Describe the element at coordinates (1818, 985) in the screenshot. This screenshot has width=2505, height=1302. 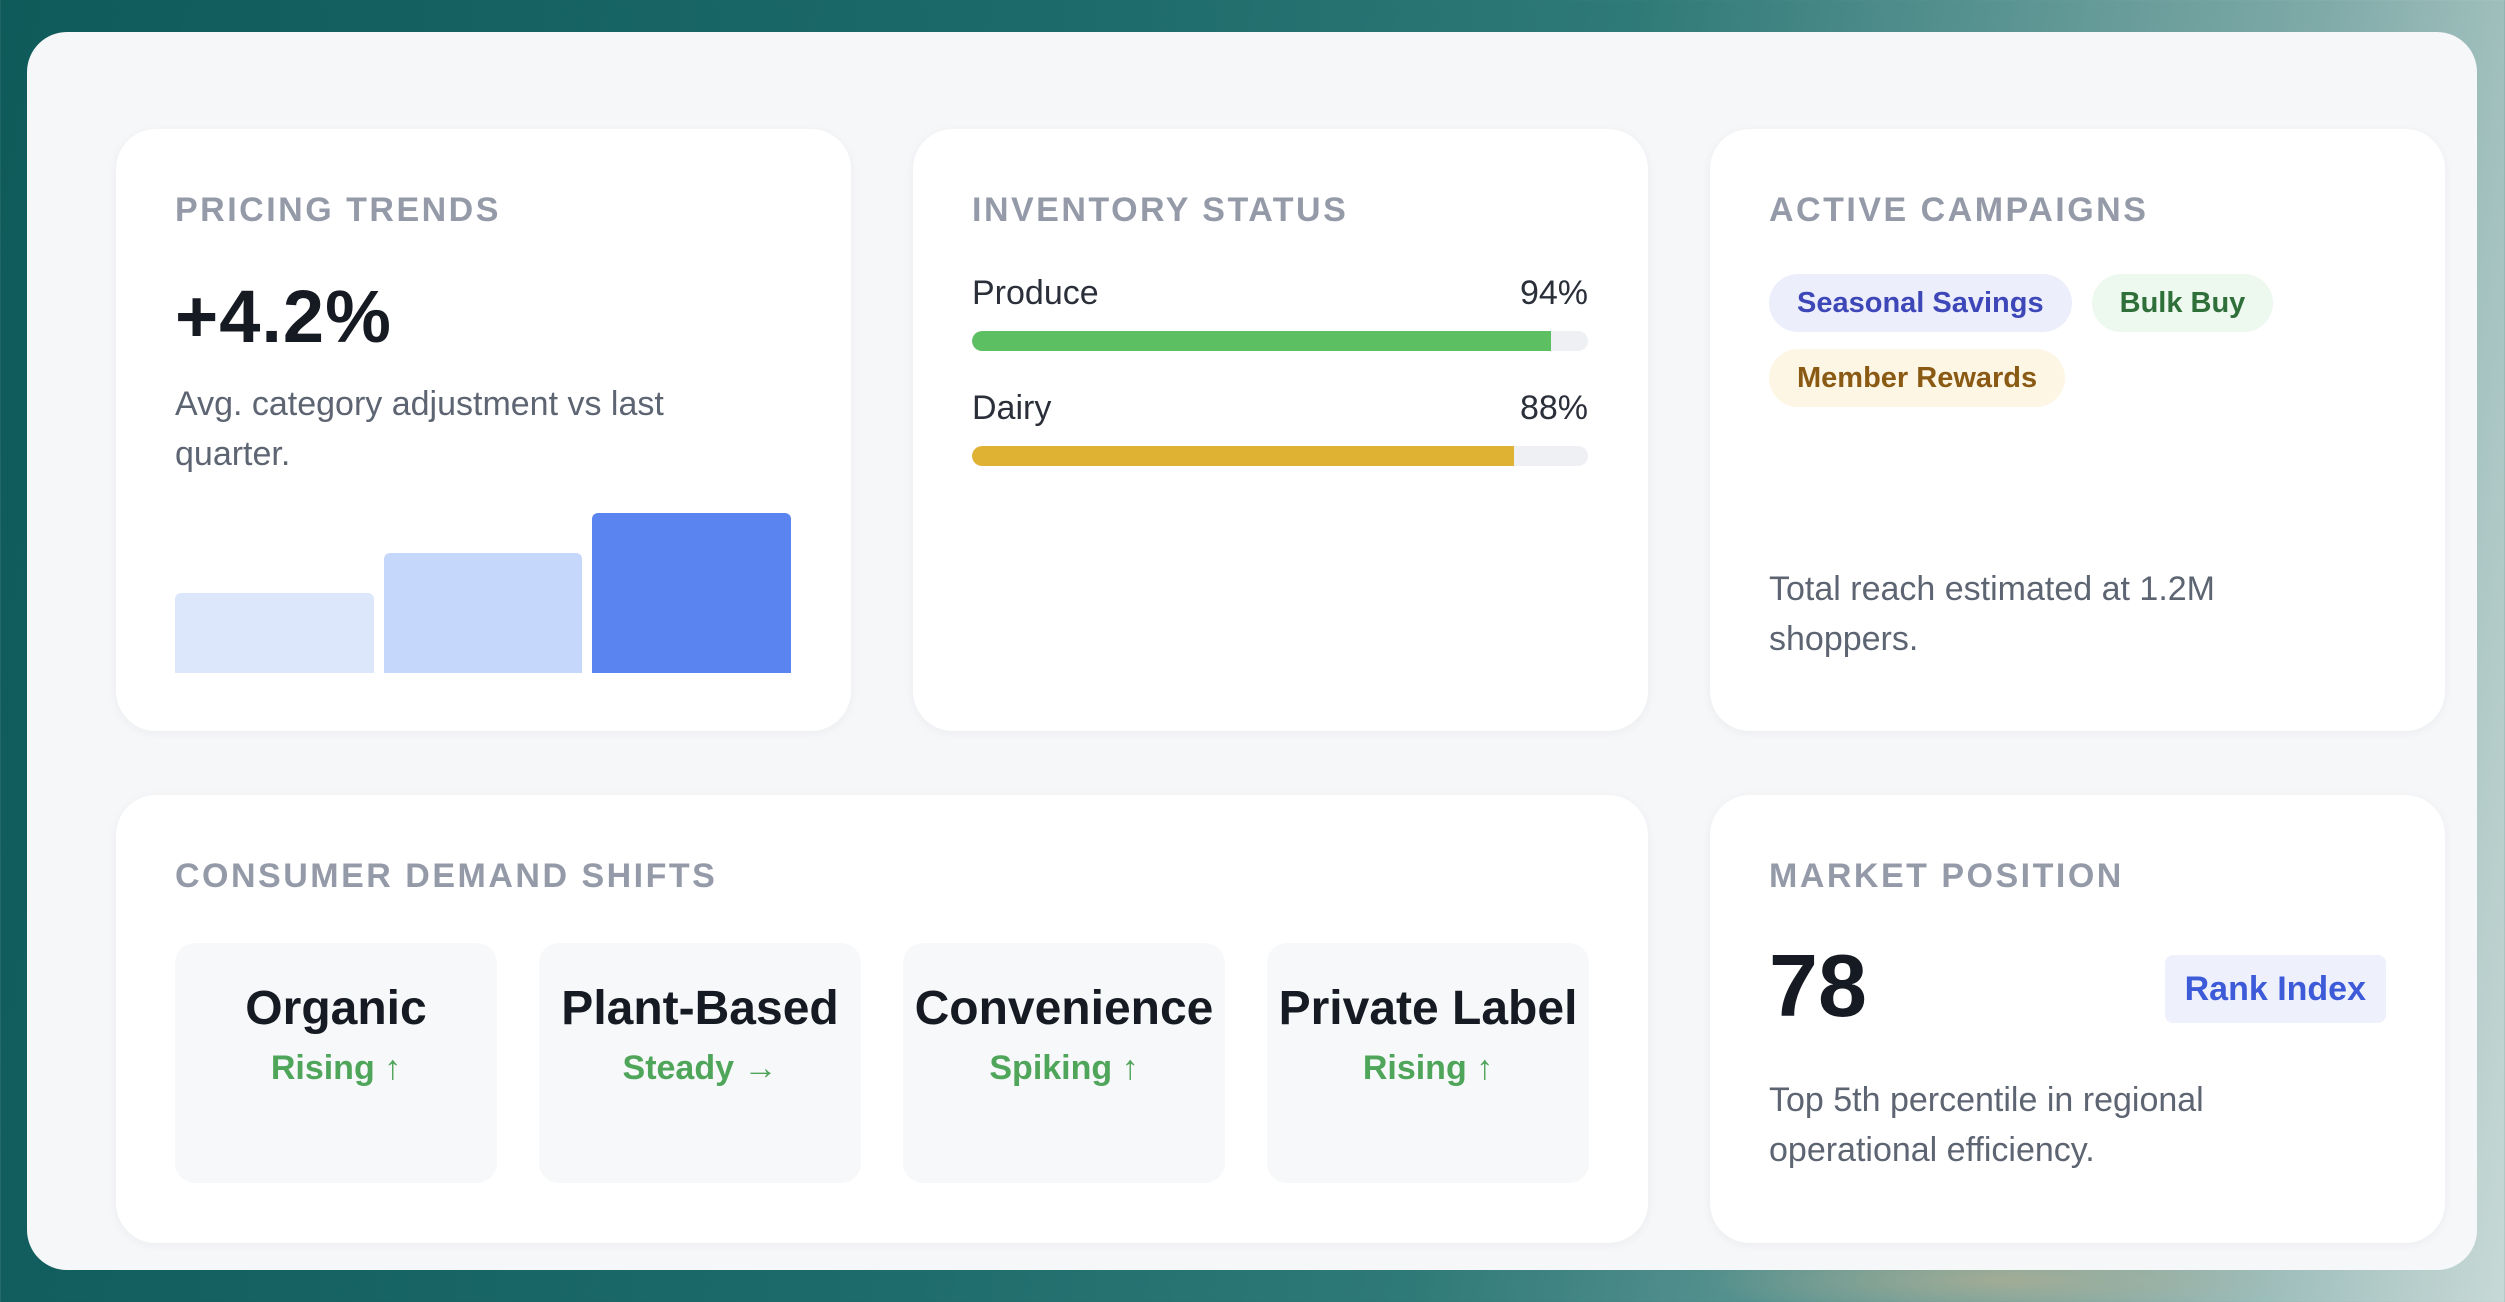
I see `rank-value: 78` at that location.